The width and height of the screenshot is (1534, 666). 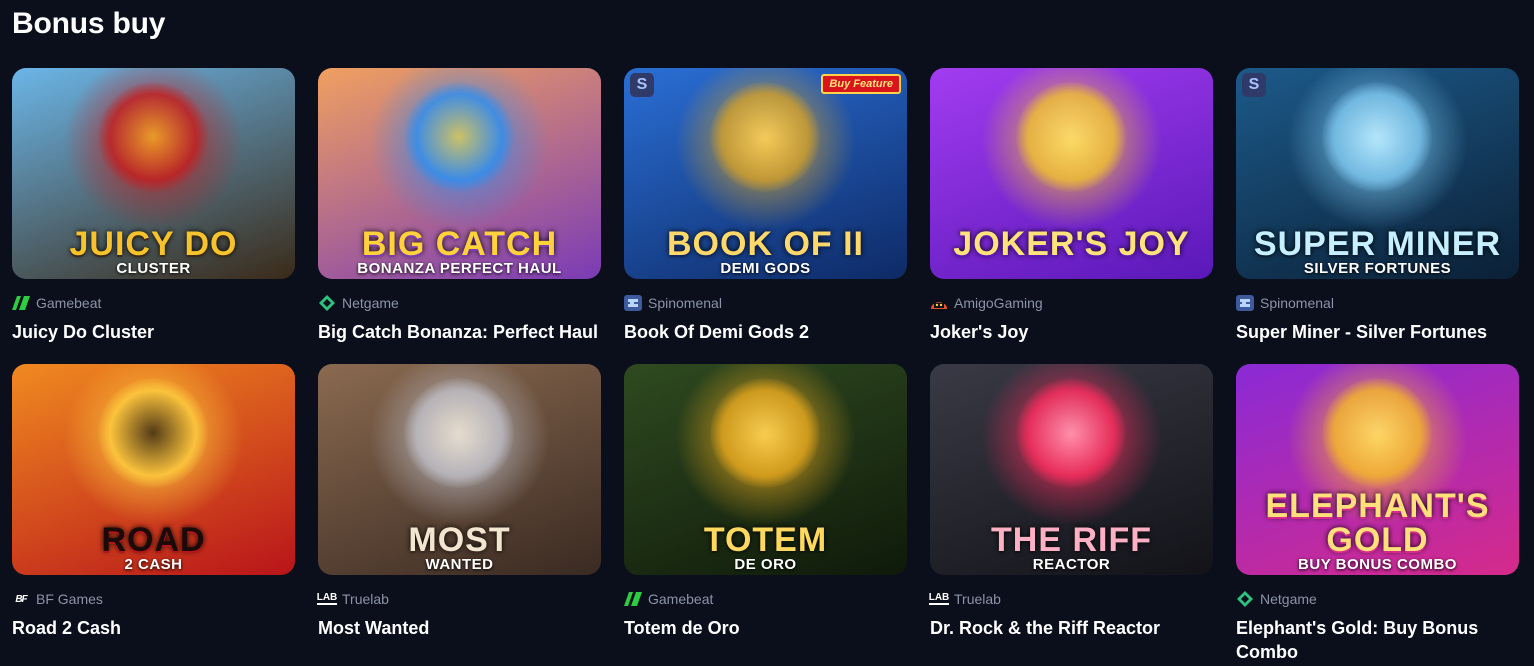 What do you see at coordinates (153, 332) in the screenshot?
I see `game-title: Juicy Do Cluster` at bounding box center [153, 332].